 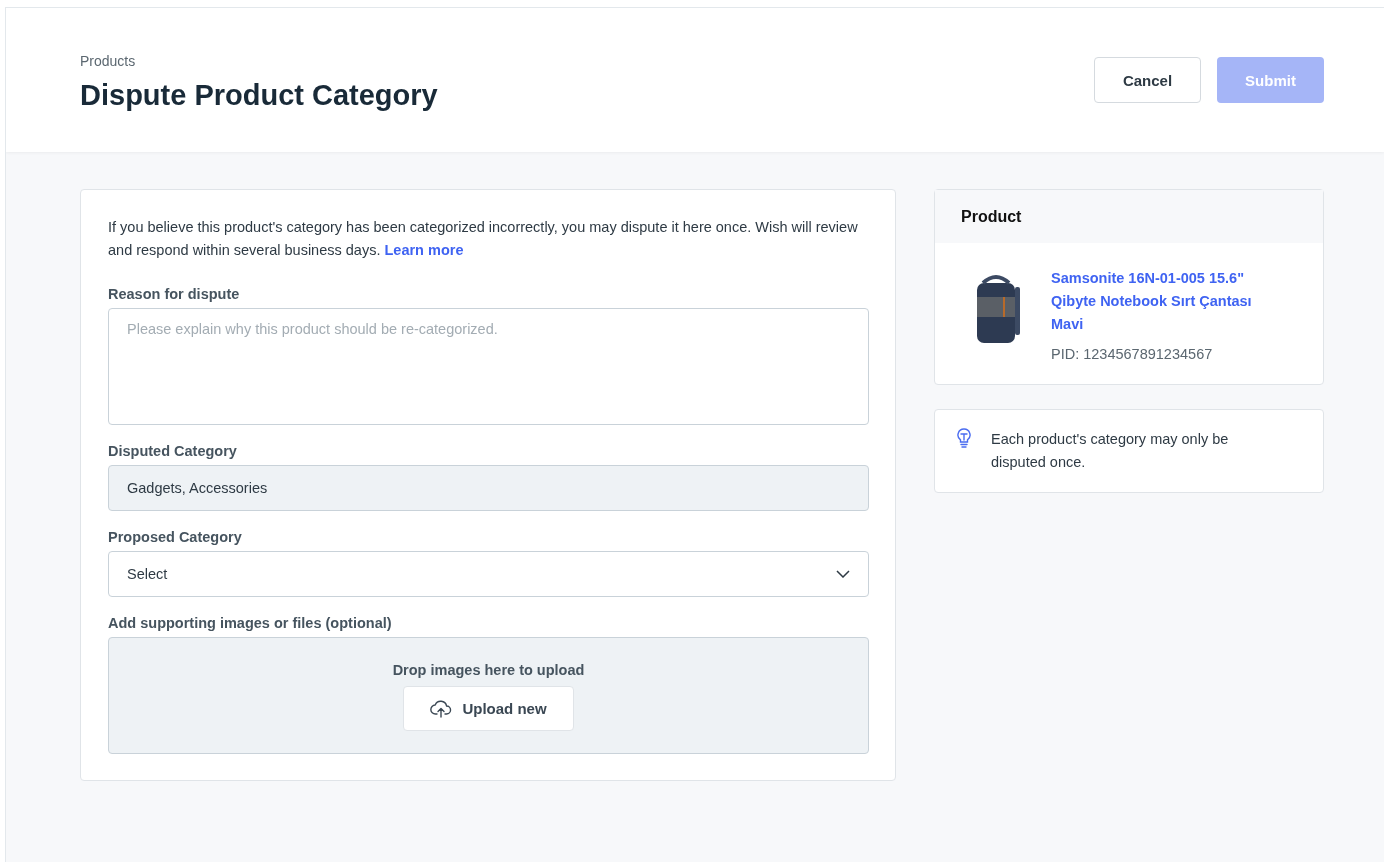 I want to click on field-label: Add supporting images or files (optional), so click(x=250, y=623).